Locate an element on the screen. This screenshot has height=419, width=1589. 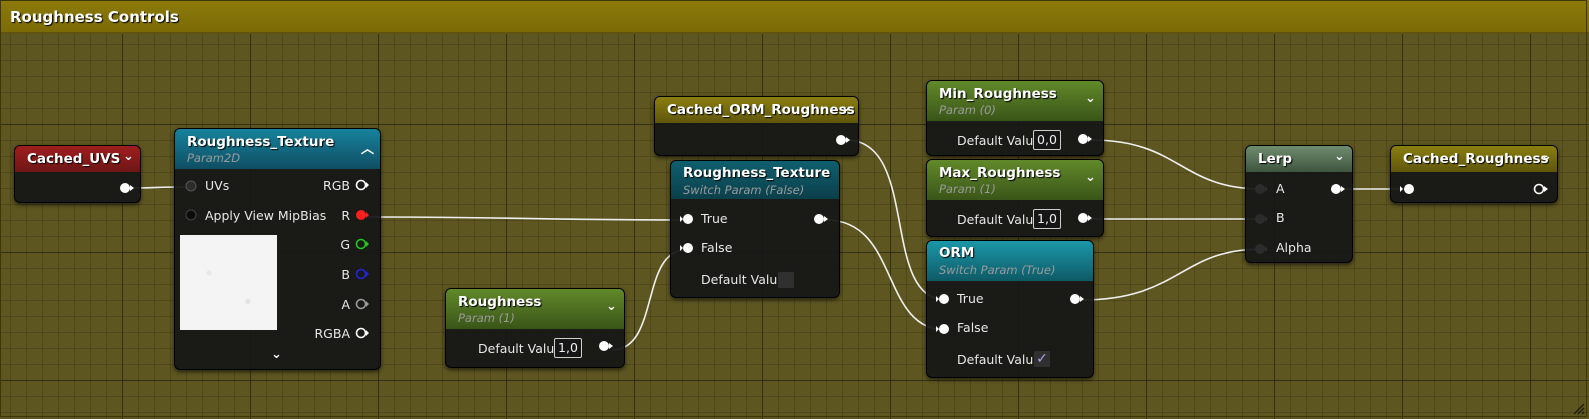
node-cached-roughness: Cached_Roughness ⌄ is located at coordinates (1474, 174).